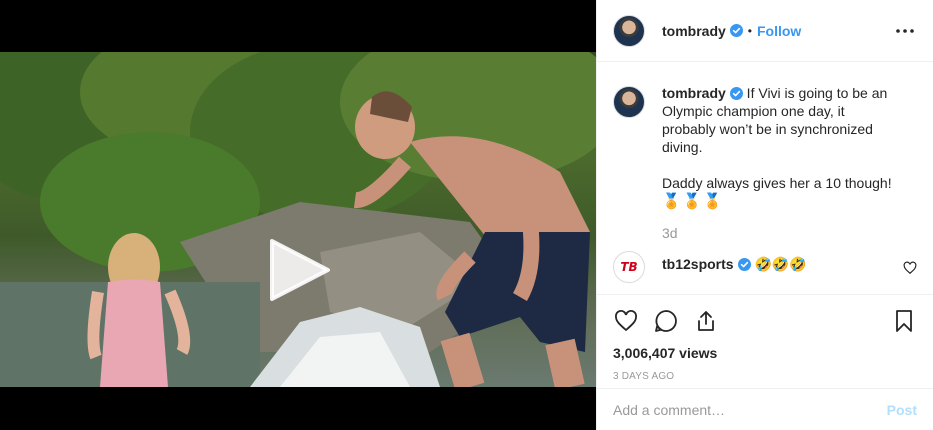  What do you see at coordinates (765, 376) in the screenshot?
I see `post-timestamp: 3 DAYS AGO` at bounding box center [765, 376].